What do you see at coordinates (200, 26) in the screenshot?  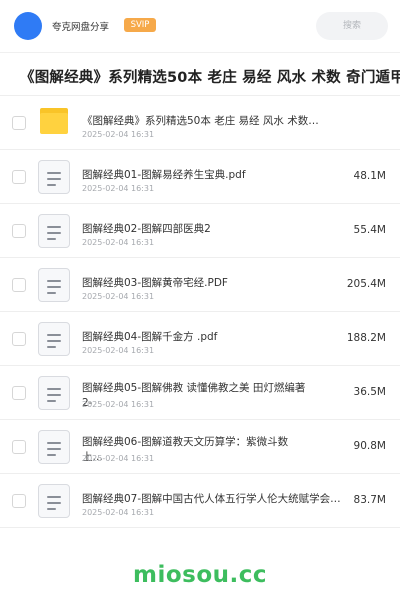 I see `header: 夸克网盘分享 SVIP 搜索` at bounding box center [200, 26].